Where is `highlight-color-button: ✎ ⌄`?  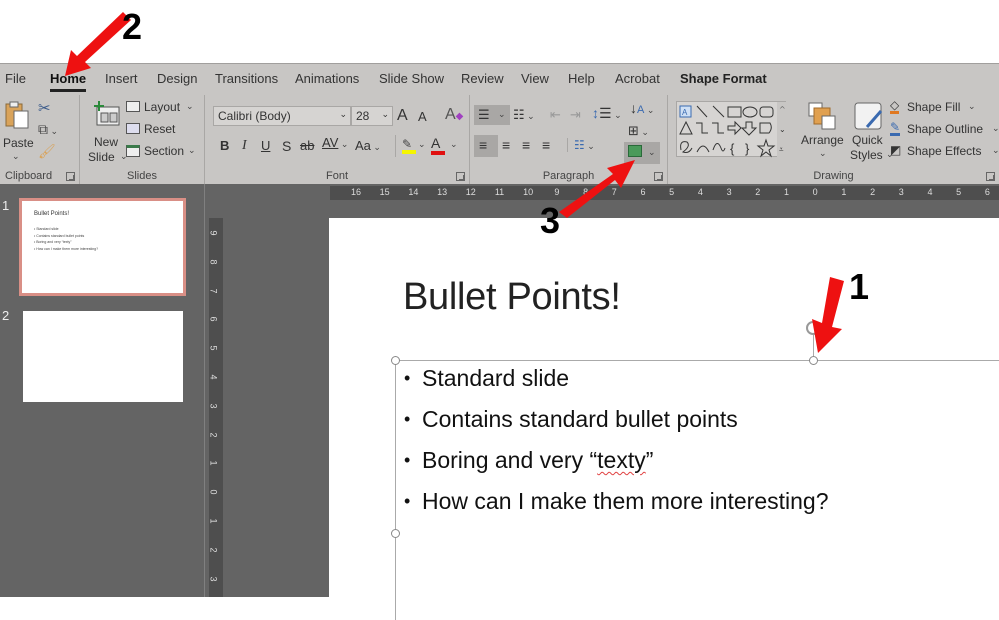
highlight-color-button: ✎ ⌄ is located at coordinates (410, 146).